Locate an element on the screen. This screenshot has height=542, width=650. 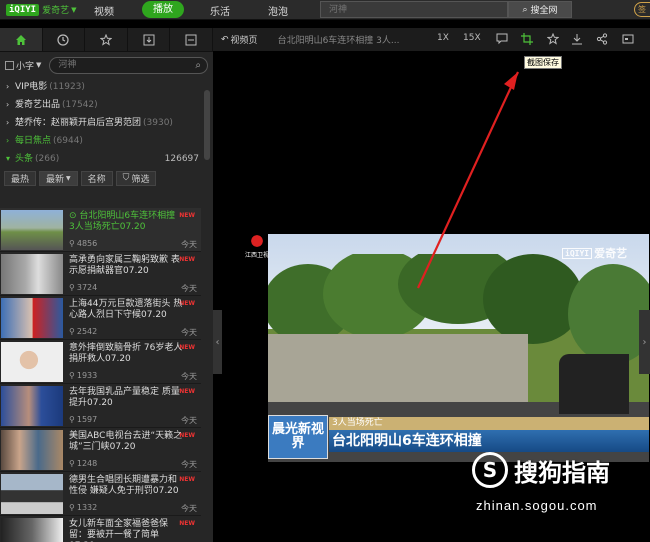
list-tab is located at coordinates (191, 39).